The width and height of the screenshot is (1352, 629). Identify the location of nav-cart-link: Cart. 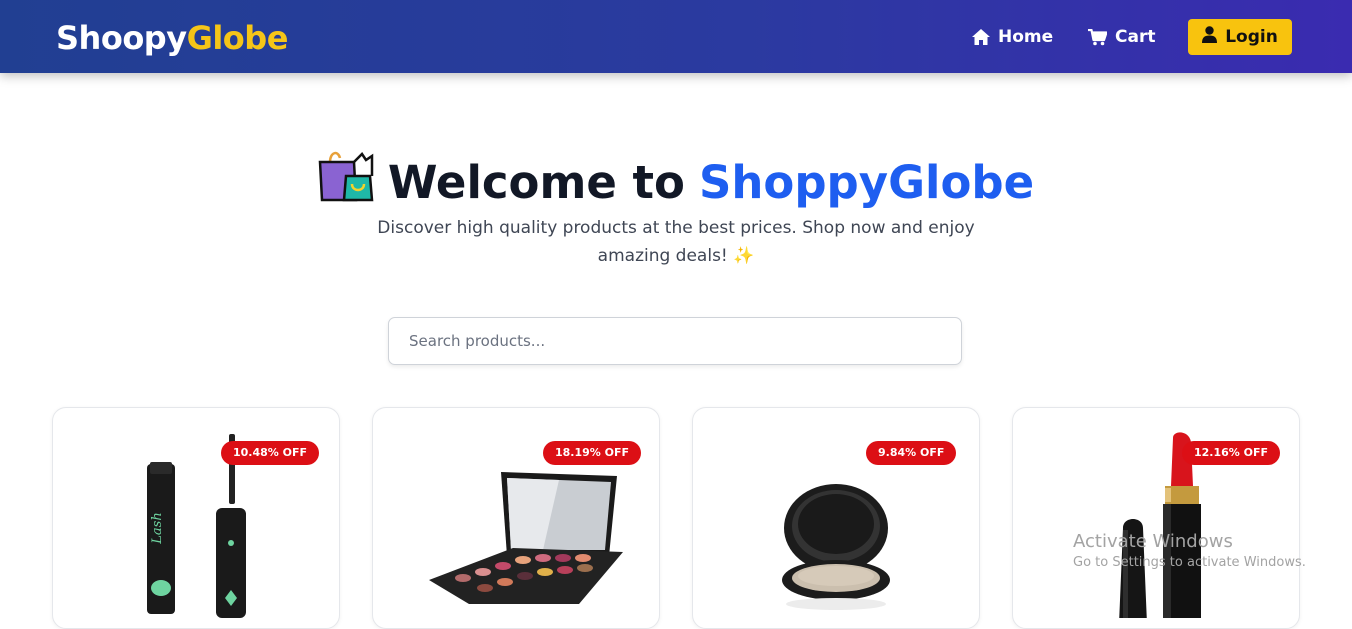
(1121, 37).